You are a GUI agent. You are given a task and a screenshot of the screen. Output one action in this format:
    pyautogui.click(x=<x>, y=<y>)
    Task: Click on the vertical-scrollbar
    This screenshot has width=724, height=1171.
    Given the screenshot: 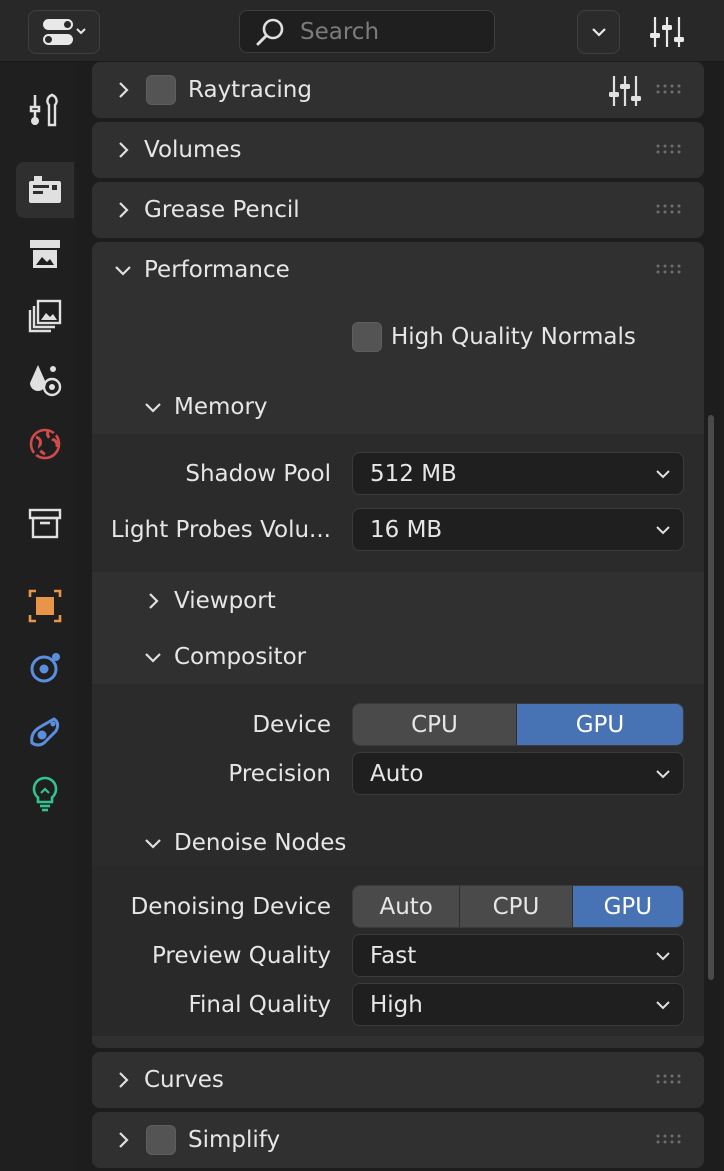 What is the action you would take?
    pyautogui.click(x=711, y=697)
    